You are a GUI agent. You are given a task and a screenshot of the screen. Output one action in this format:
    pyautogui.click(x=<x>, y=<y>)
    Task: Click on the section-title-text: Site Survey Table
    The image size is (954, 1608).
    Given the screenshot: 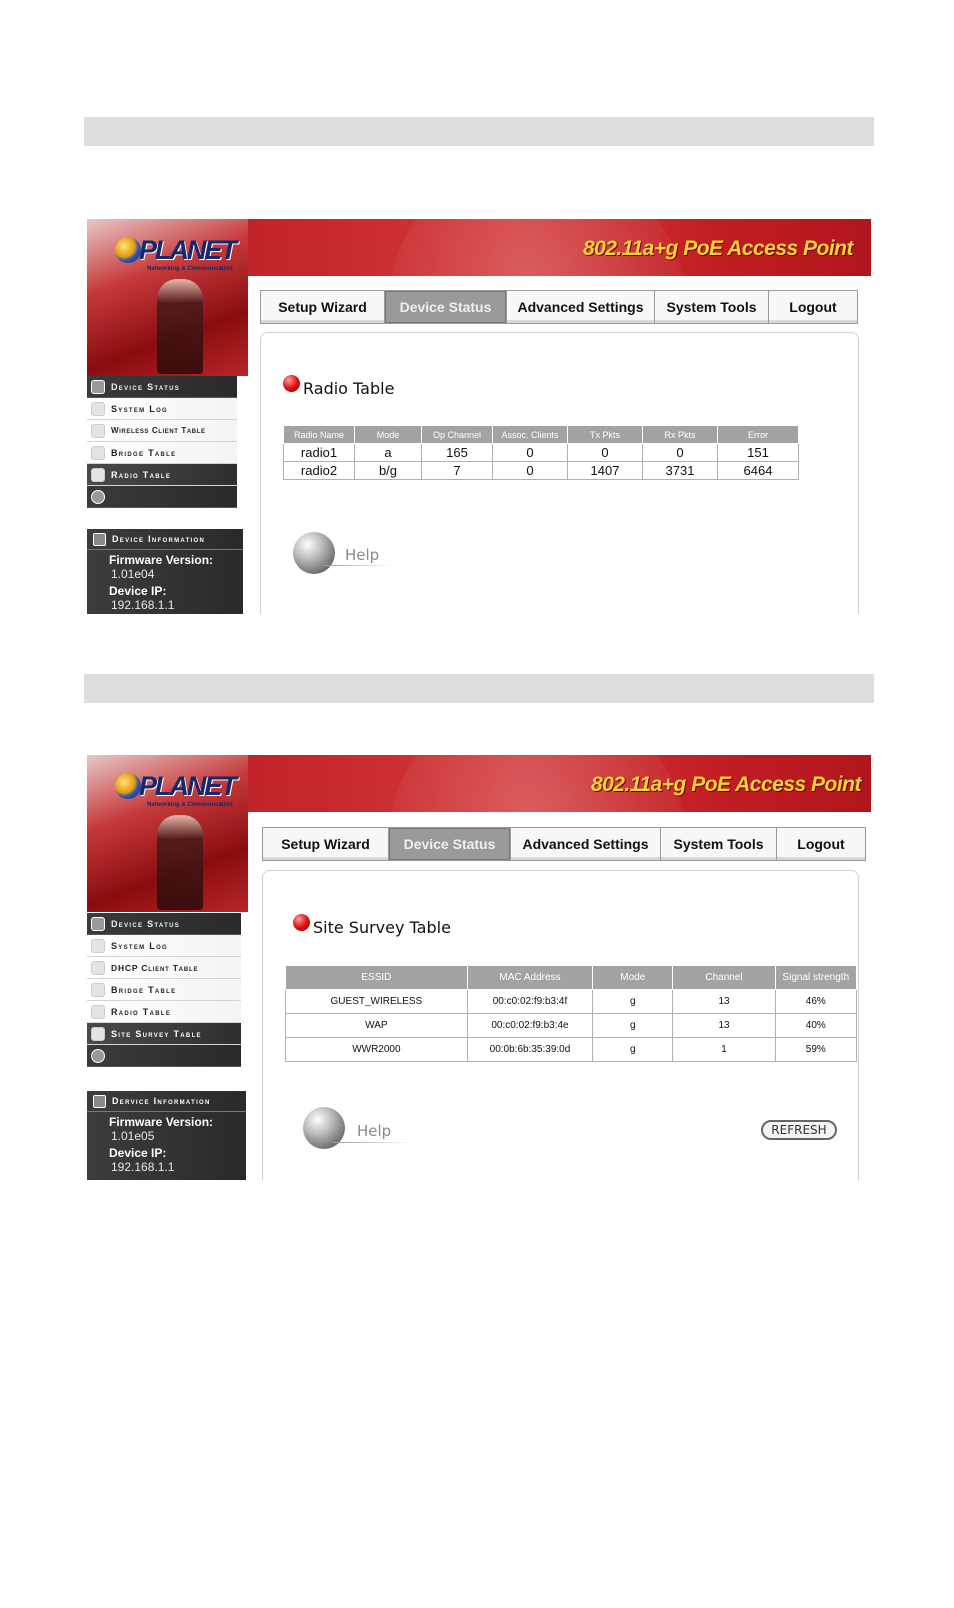 What is the action you would take?
    pyautogui.click(x=382, y=927)
    